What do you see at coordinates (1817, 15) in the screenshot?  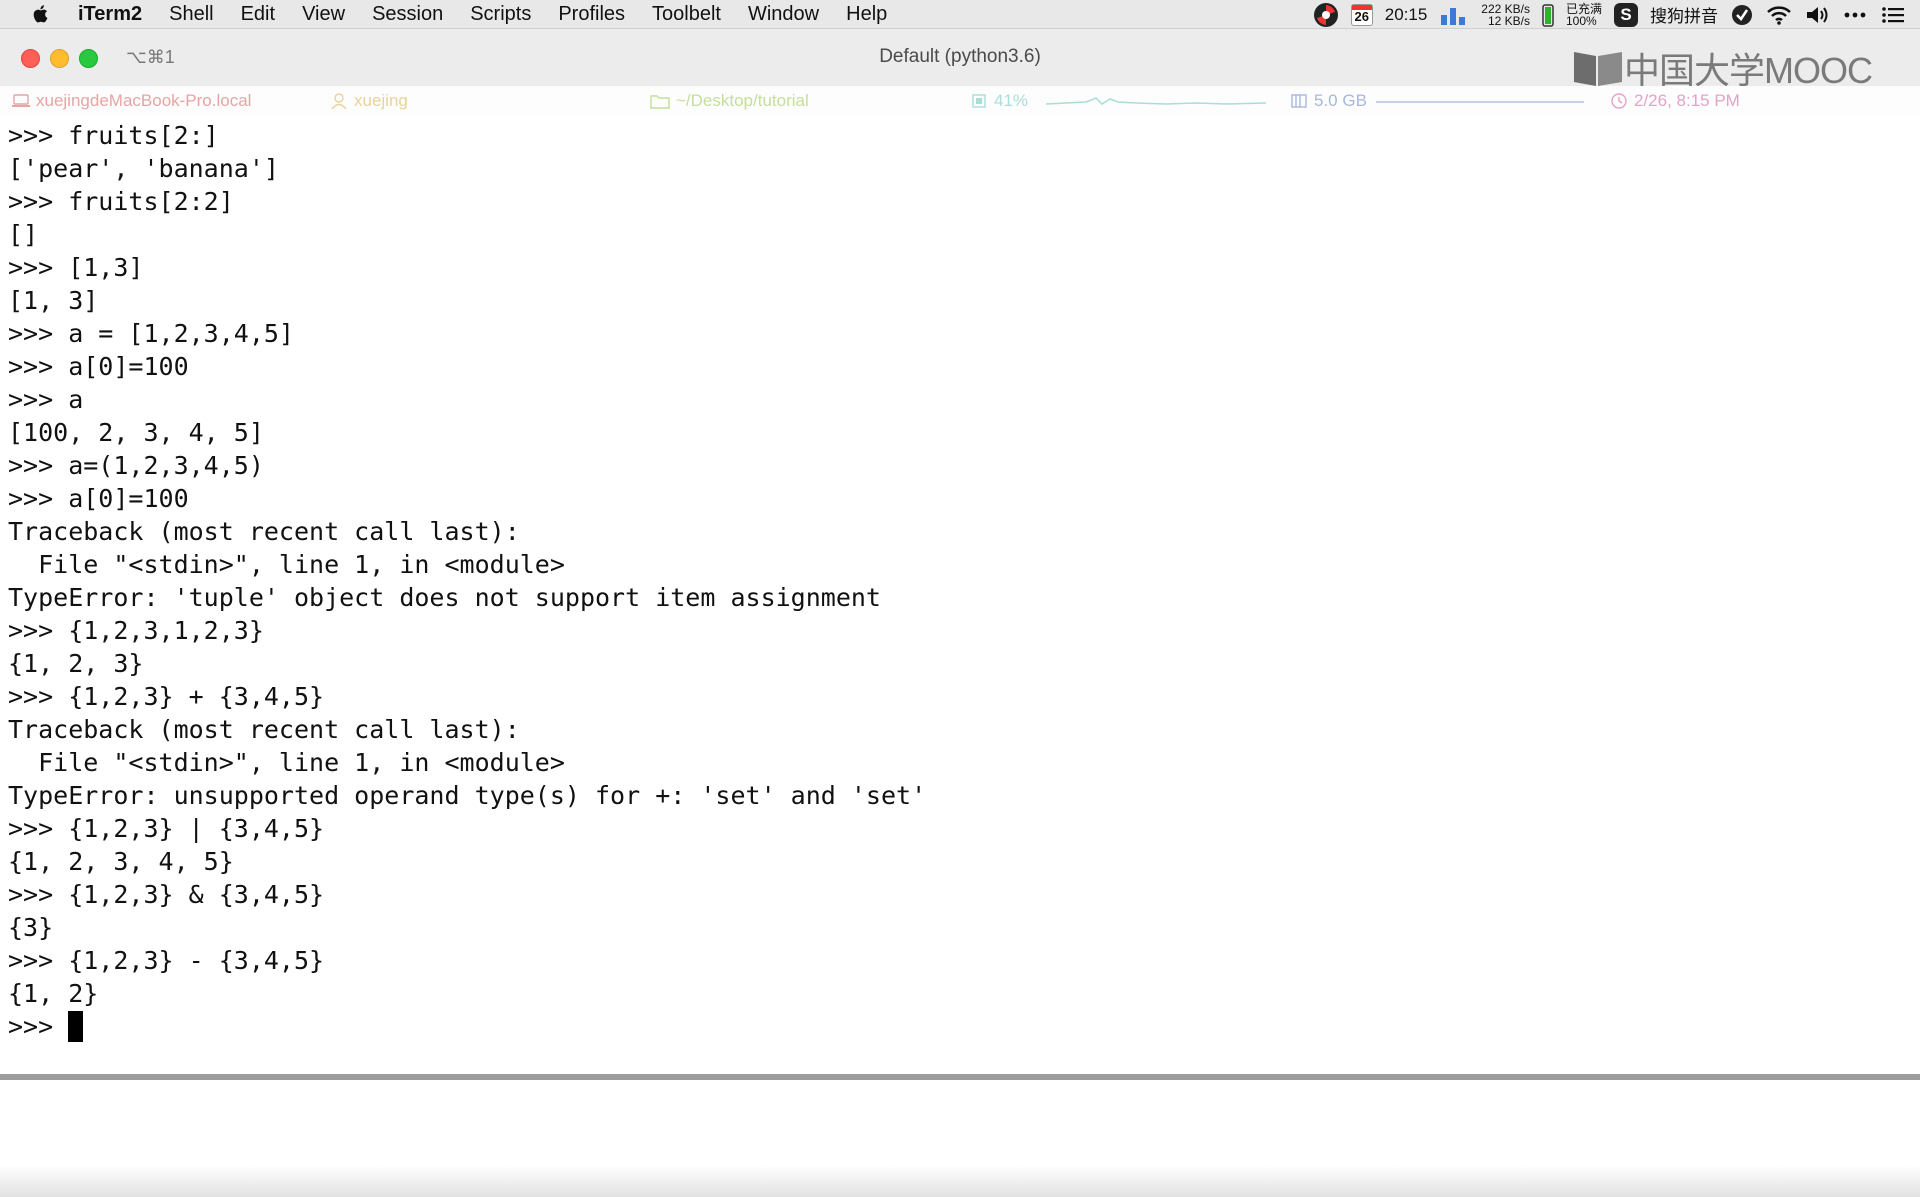 I see `volume-icon` at bounding box center [1817, 15].